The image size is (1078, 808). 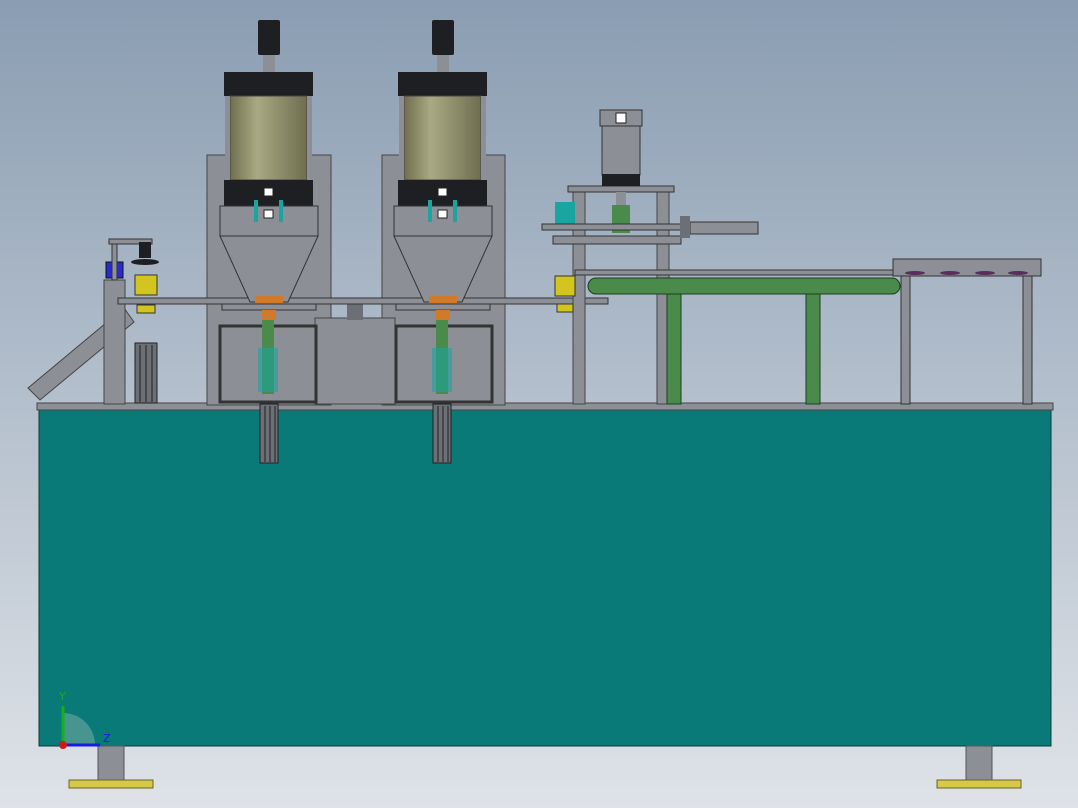 What do you see at coordinates (1027, 340) in the screenshot?
I see `output-table-leg-r` at bounding box center [1027, 340].